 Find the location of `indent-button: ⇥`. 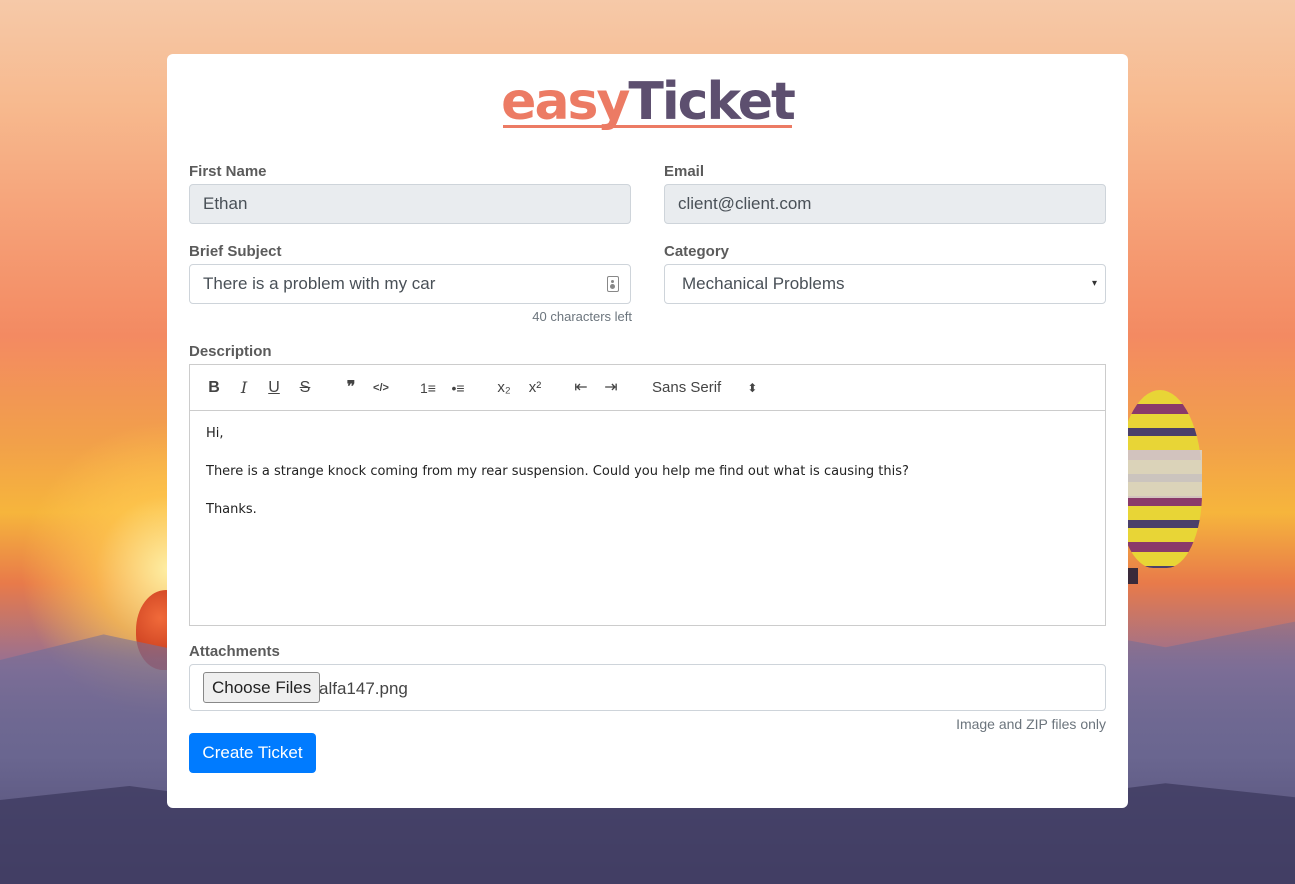

indent-button: ⇥ is located at coordinates (611, 388).